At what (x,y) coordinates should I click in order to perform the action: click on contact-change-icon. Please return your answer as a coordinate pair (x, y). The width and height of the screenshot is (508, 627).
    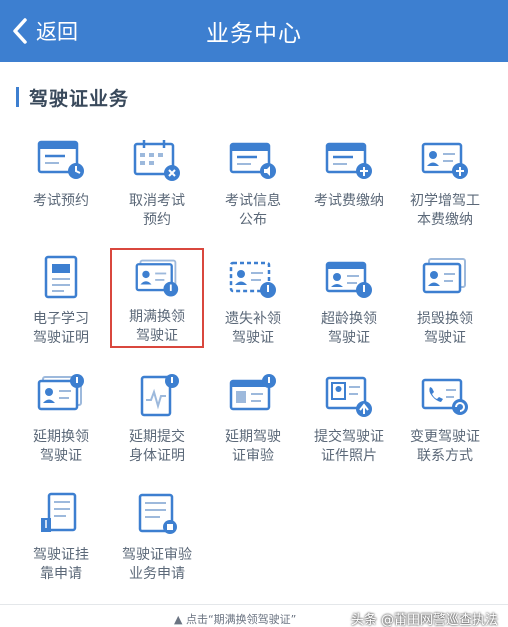
    Looking at the image, I should click on (444, 396).